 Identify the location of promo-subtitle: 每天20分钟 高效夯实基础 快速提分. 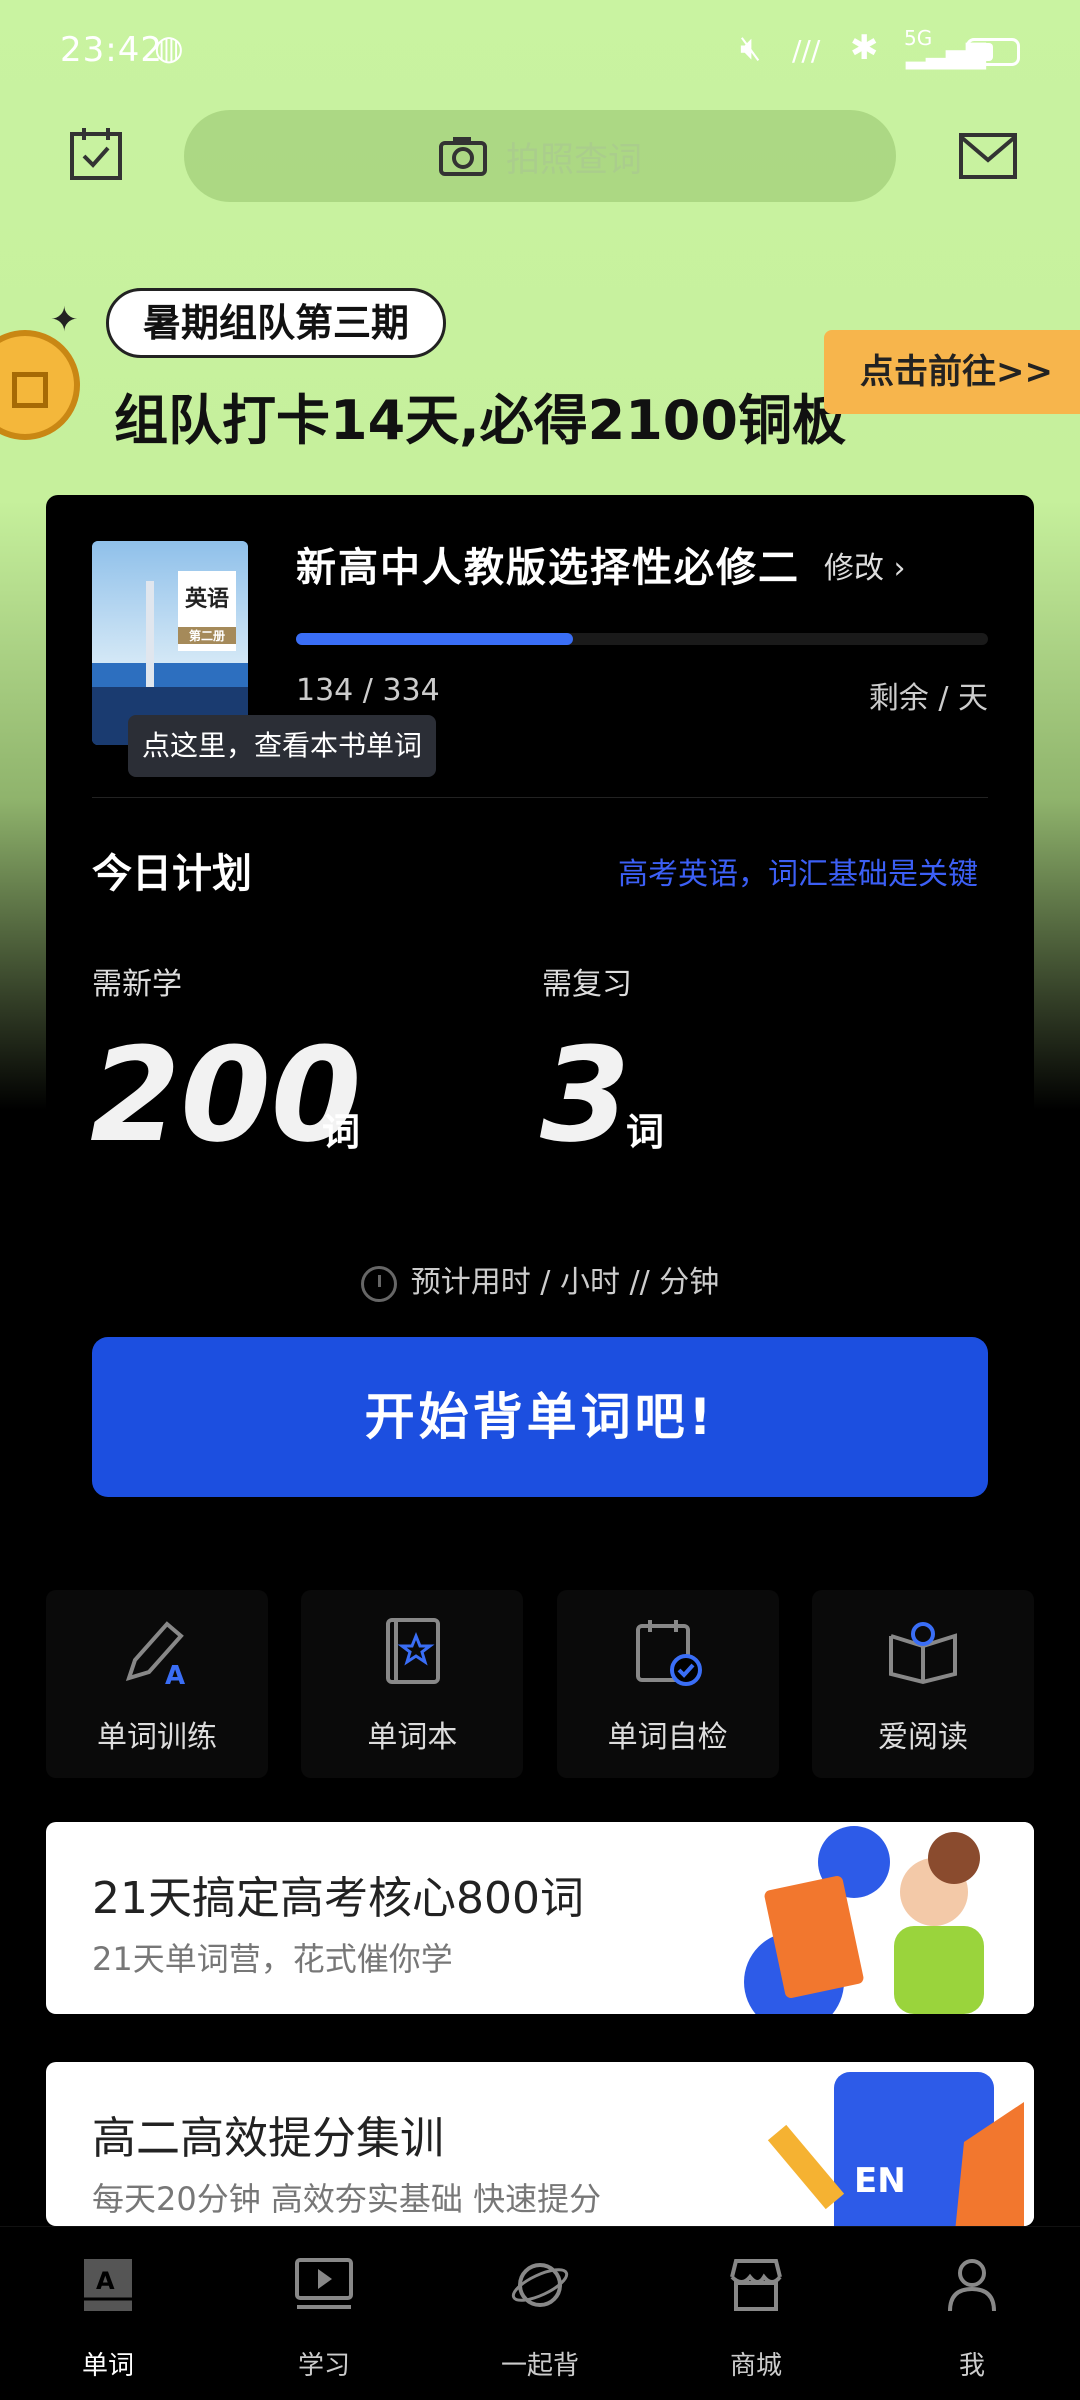
(347, 2199).